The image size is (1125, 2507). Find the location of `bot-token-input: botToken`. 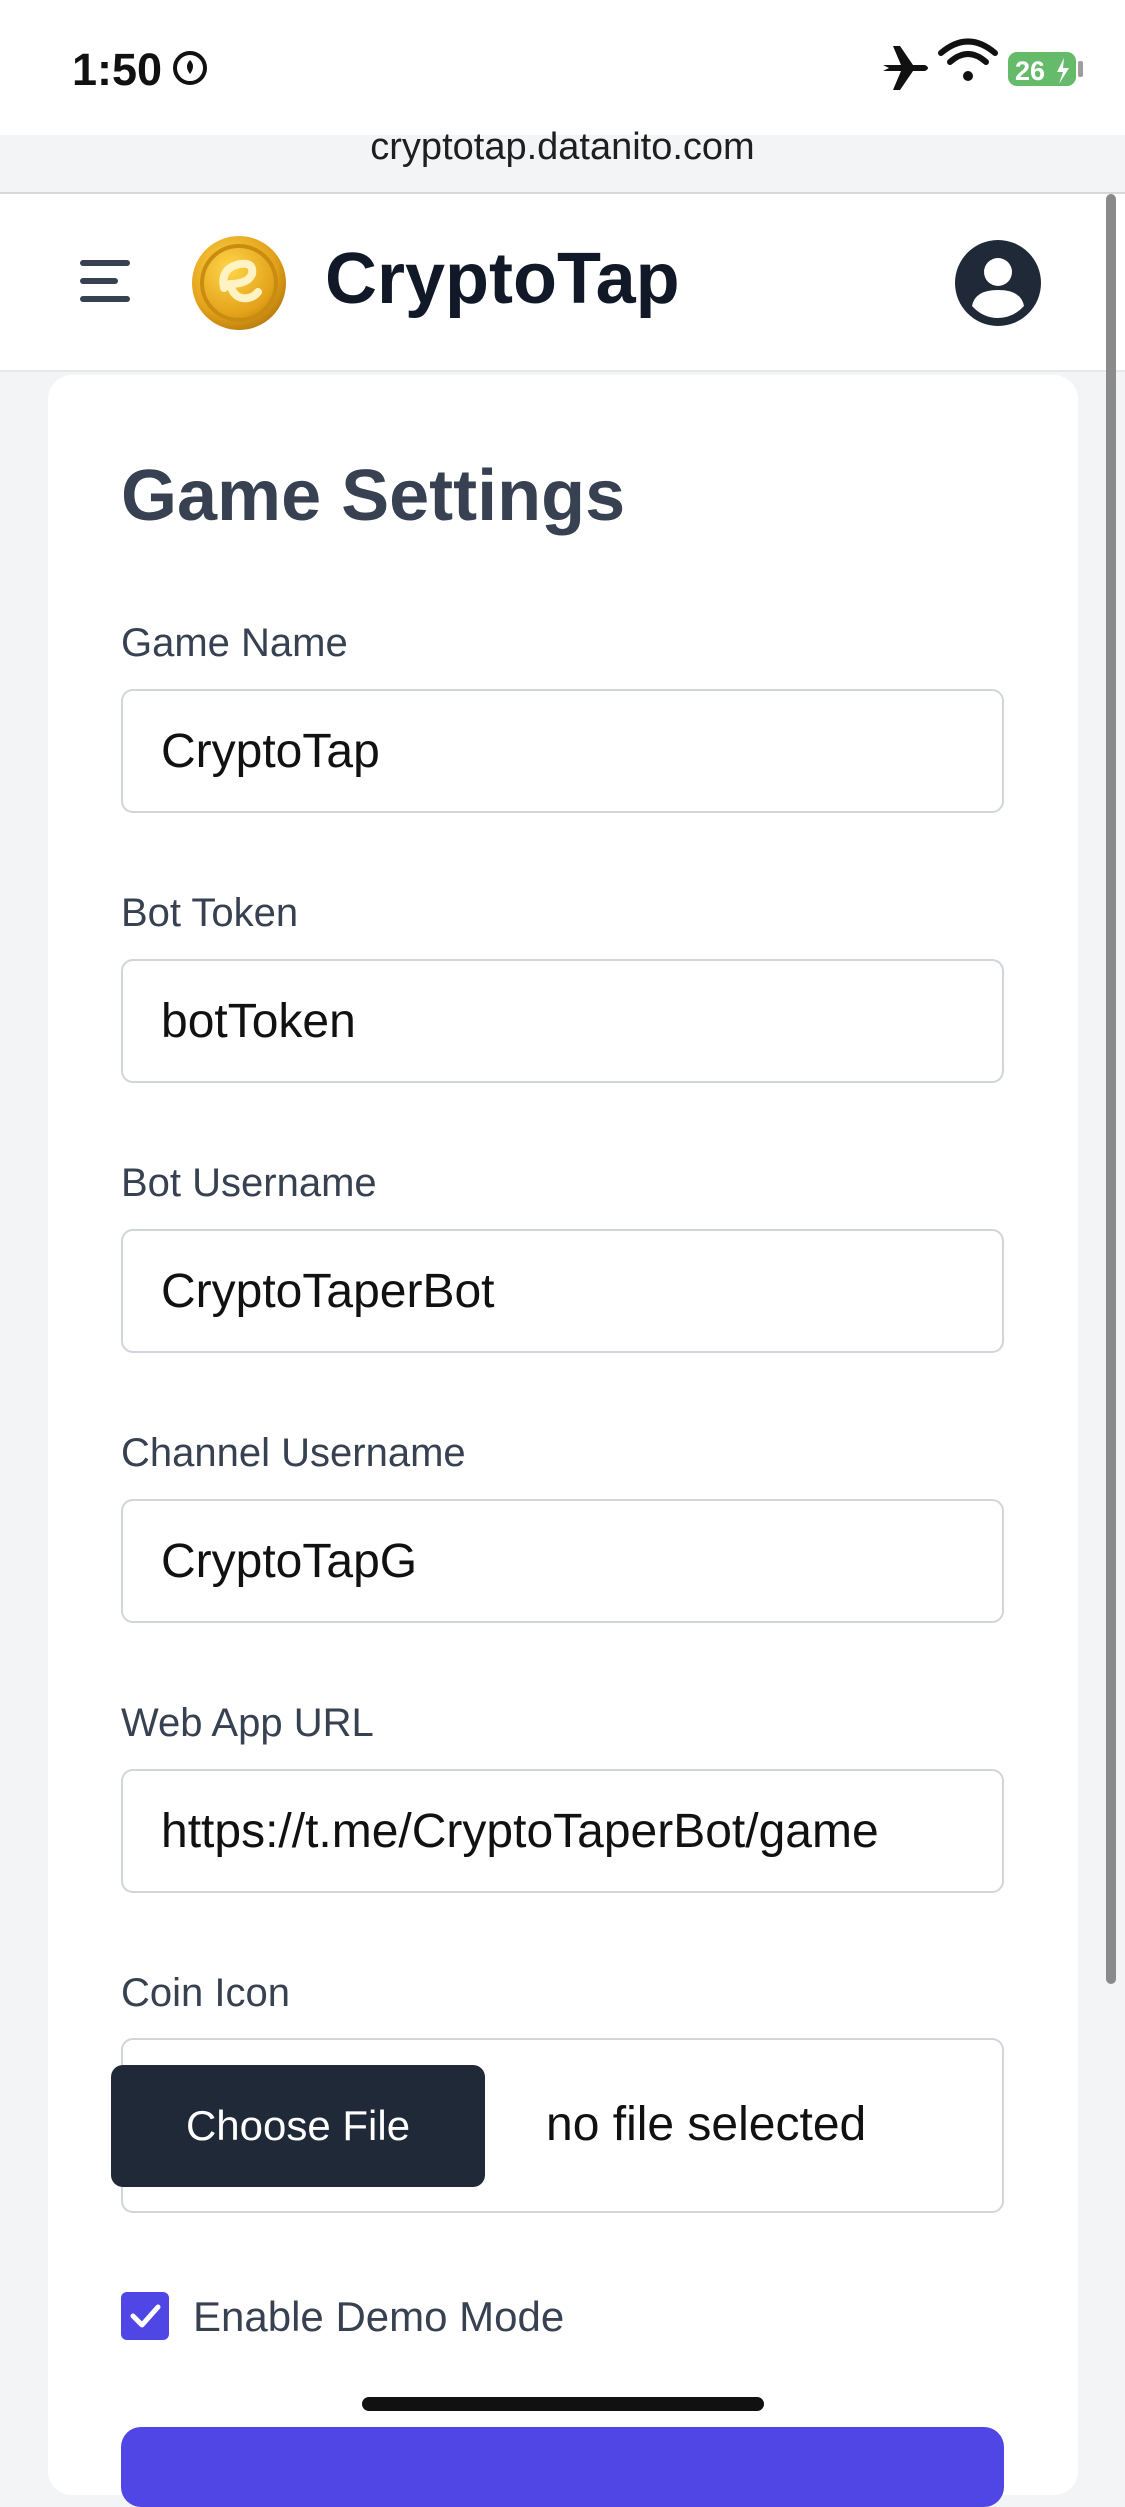

bot-token-input: botToken is located at coordinates (562, 1021).